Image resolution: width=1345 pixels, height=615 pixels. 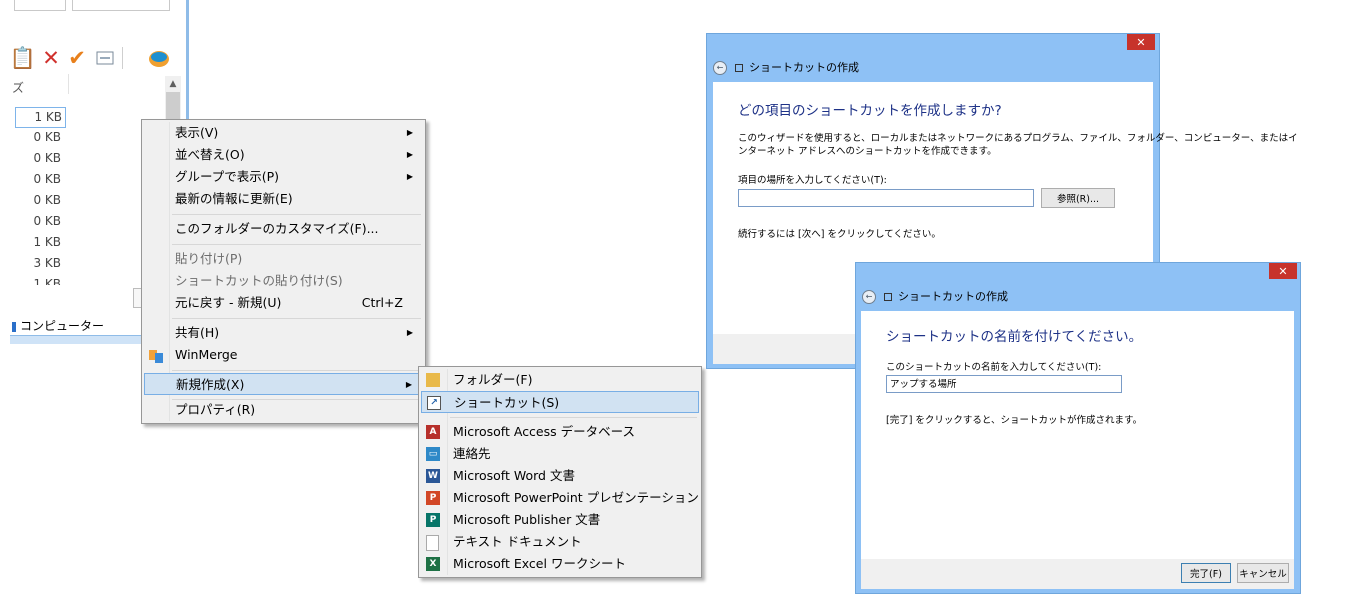 What do you see at coordinates (159, 58) in the screenshot?
I see `shell-icon` at bounding box center [159, 58].